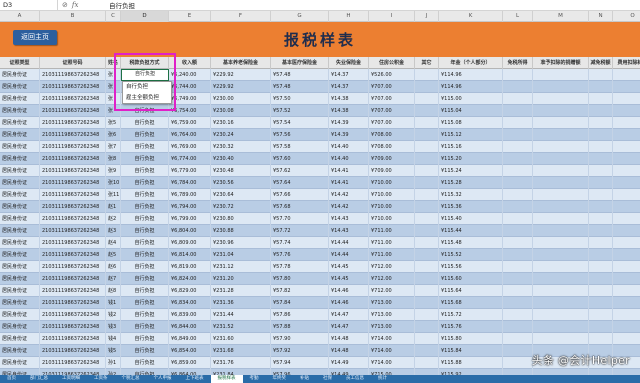  What do you see at coordinates (300, 16) in the screenshot?
I see `column-letter-g: G` at bounding box center [300, 16].